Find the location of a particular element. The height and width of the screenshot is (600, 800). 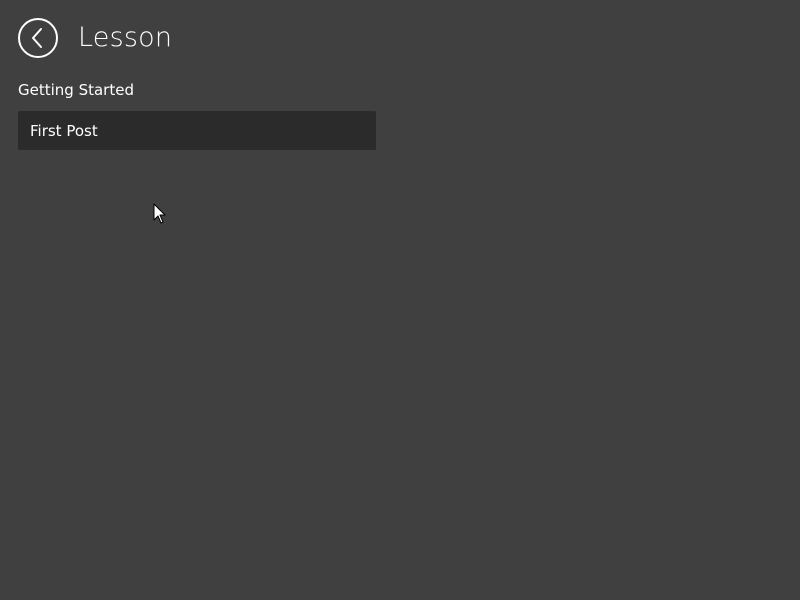

section-heading: Getting Started is located at coordinates (76, 90).